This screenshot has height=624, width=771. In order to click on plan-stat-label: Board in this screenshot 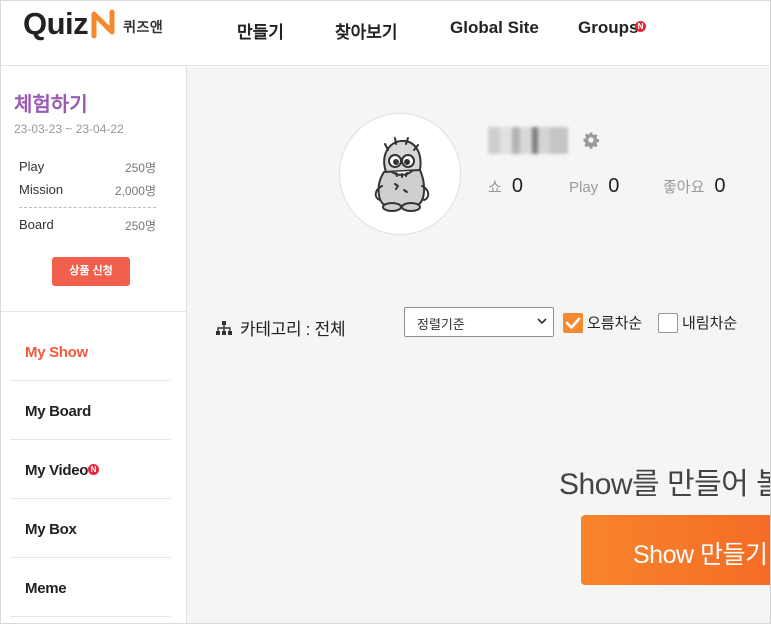, I will do `click(36, 224)`.